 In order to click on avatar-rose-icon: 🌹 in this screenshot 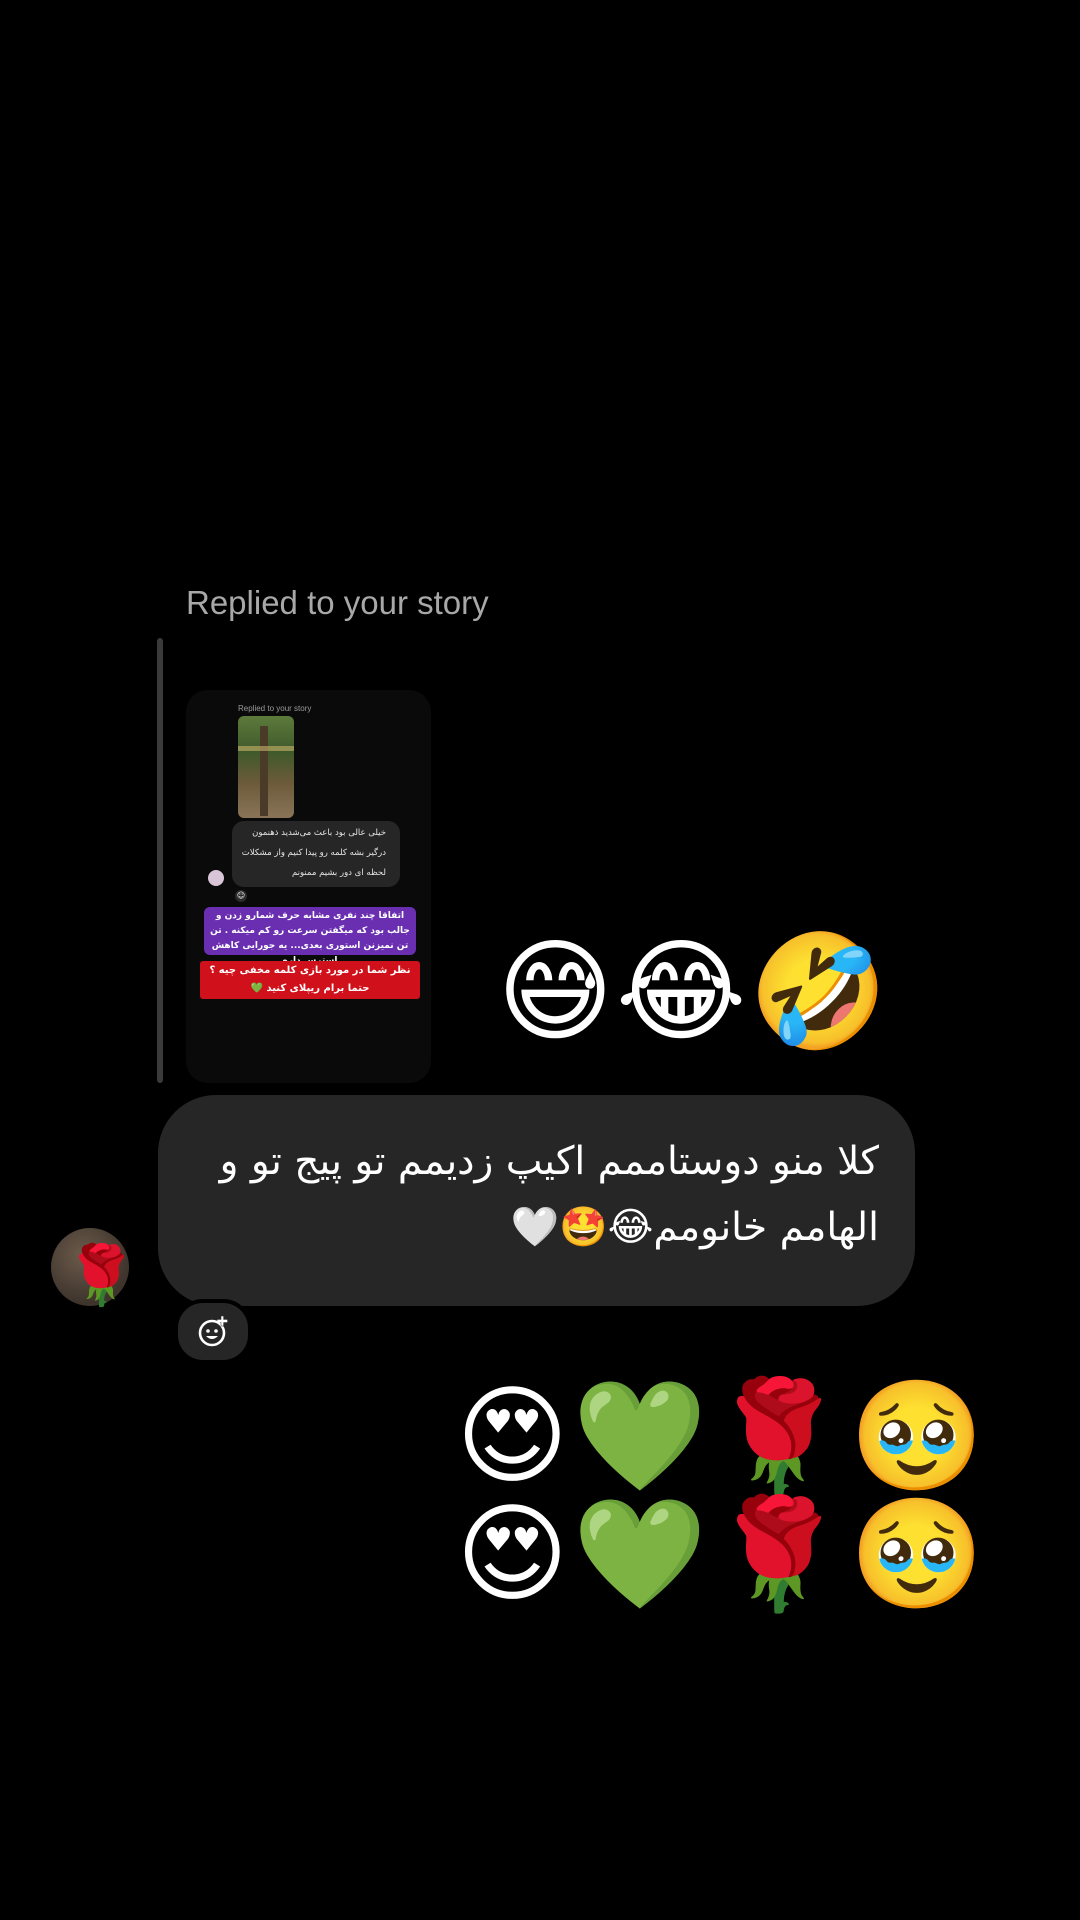, I will do `click(101, 1275)`.